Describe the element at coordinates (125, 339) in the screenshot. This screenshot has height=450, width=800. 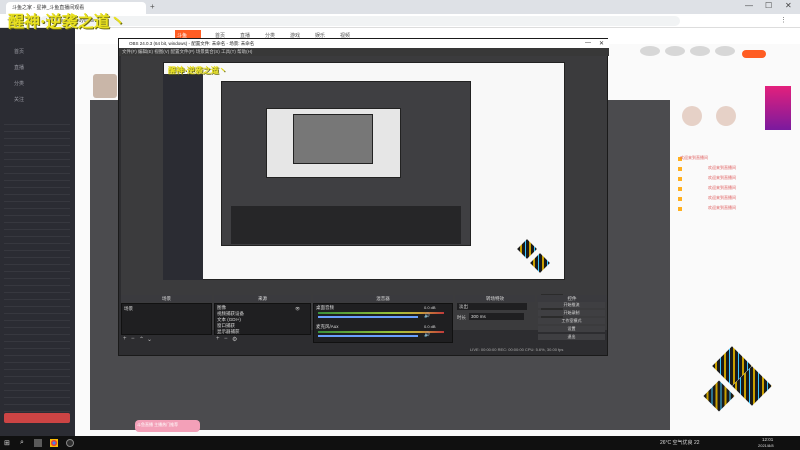
I see `add-scene-button: +` at that location.